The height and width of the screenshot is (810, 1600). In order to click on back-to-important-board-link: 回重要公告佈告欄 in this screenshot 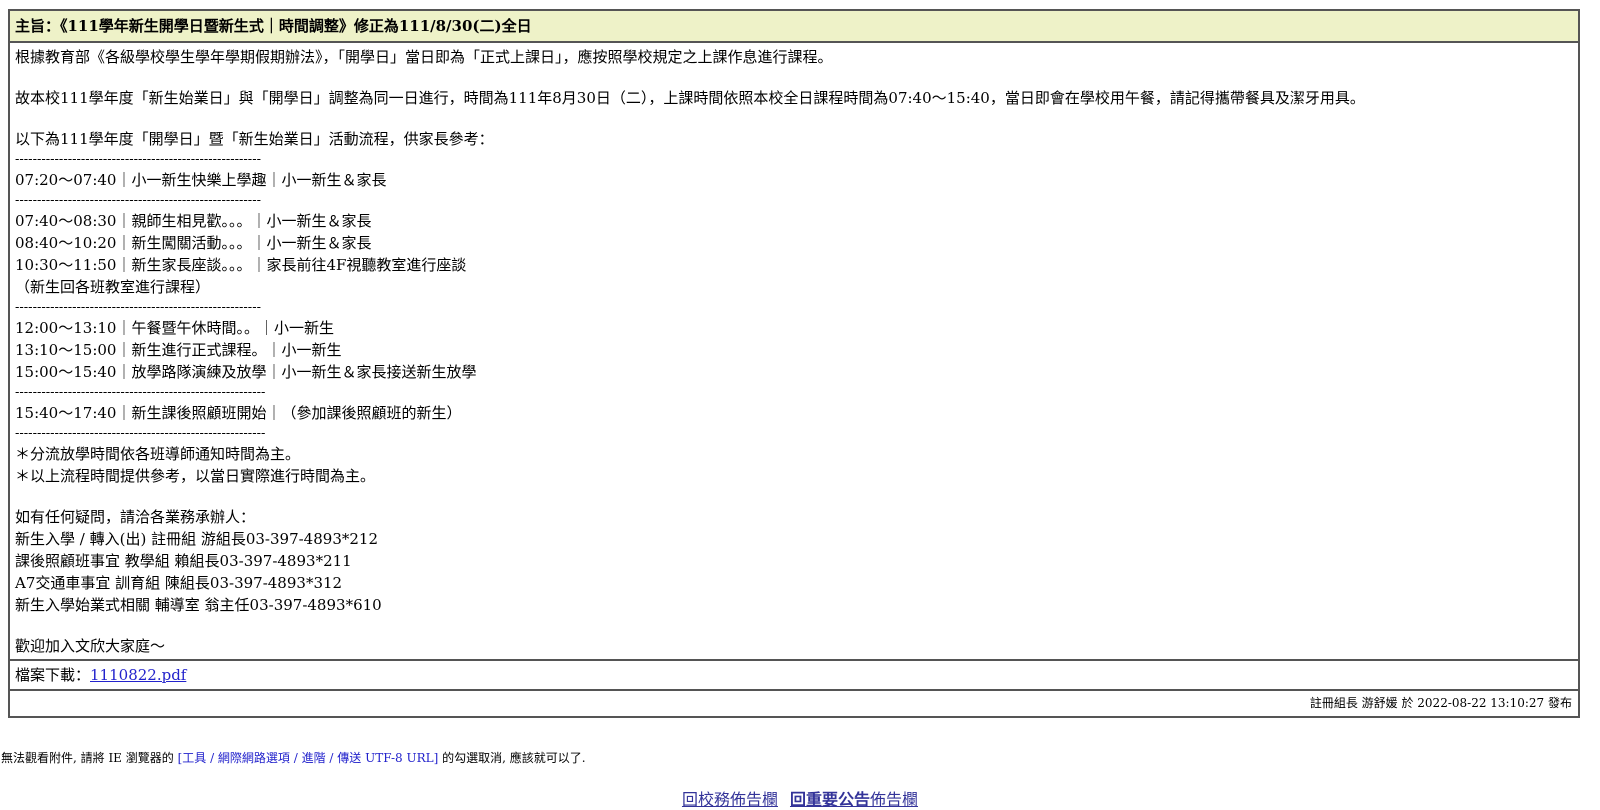, I will do `click(854, 799)`.